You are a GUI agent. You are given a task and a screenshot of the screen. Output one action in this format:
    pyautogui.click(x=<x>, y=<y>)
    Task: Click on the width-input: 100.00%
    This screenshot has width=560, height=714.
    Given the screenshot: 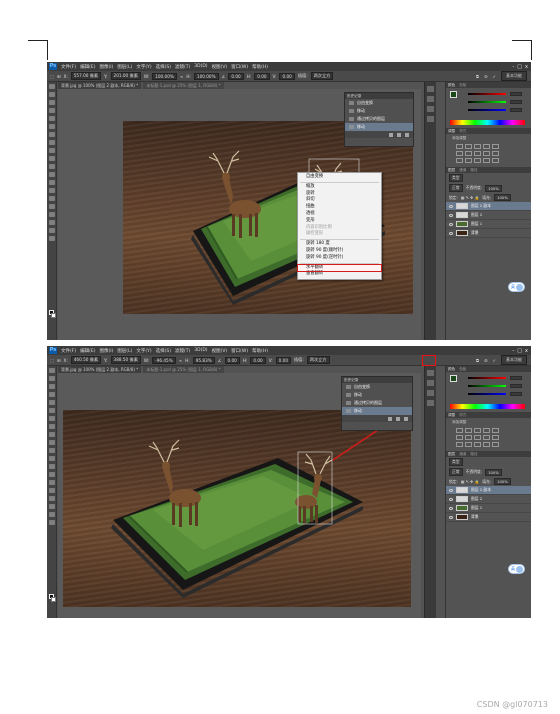 What is the action you would take?
    pyautogui.click(x=164, y=76)
    